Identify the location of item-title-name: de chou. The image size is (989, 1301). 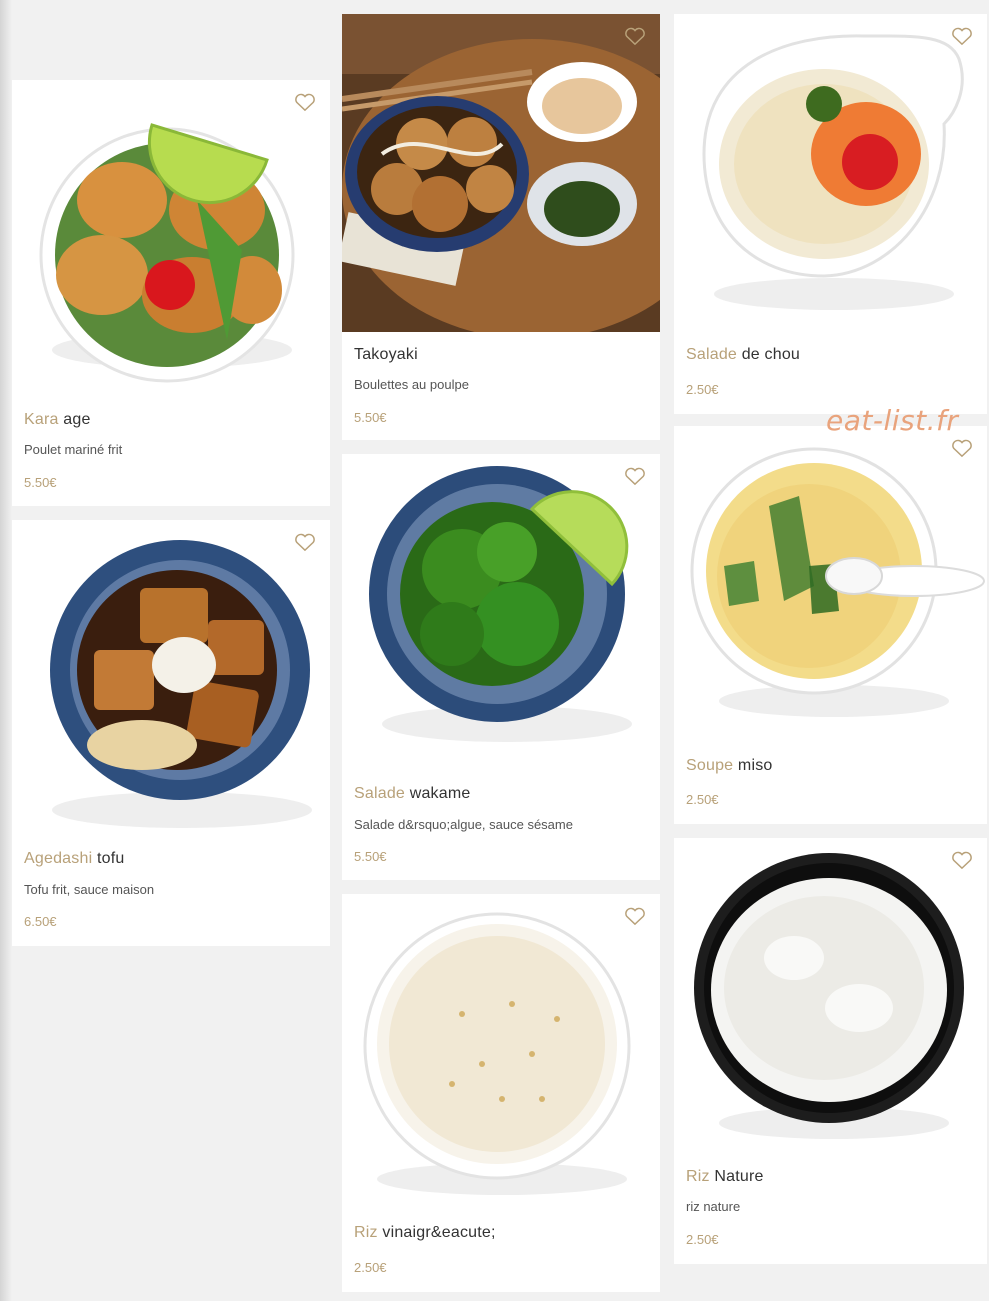
(771, 354).